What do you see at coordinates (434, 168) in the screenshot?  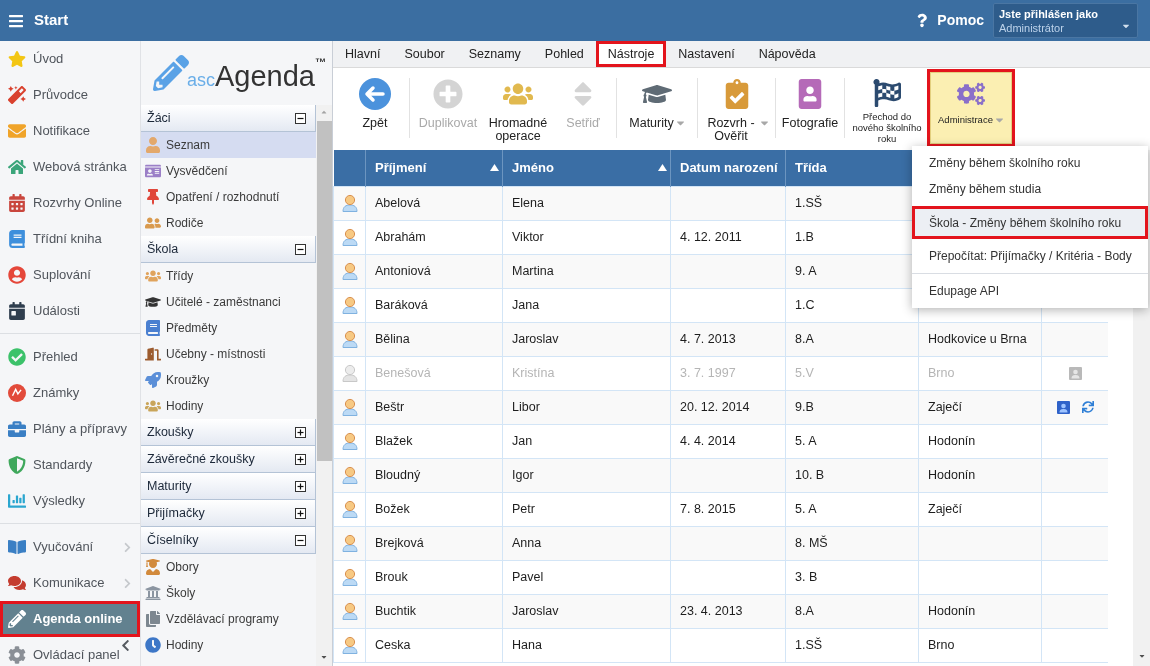 I see `column-header: Příjmení` at bounding box center [434, 168].